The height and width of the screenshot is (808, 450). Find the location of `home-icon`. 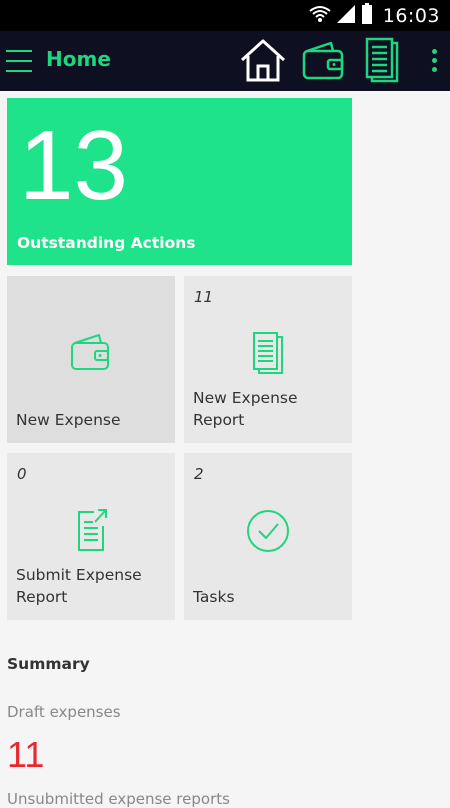

home-icon is located at coordinates (263, 61).